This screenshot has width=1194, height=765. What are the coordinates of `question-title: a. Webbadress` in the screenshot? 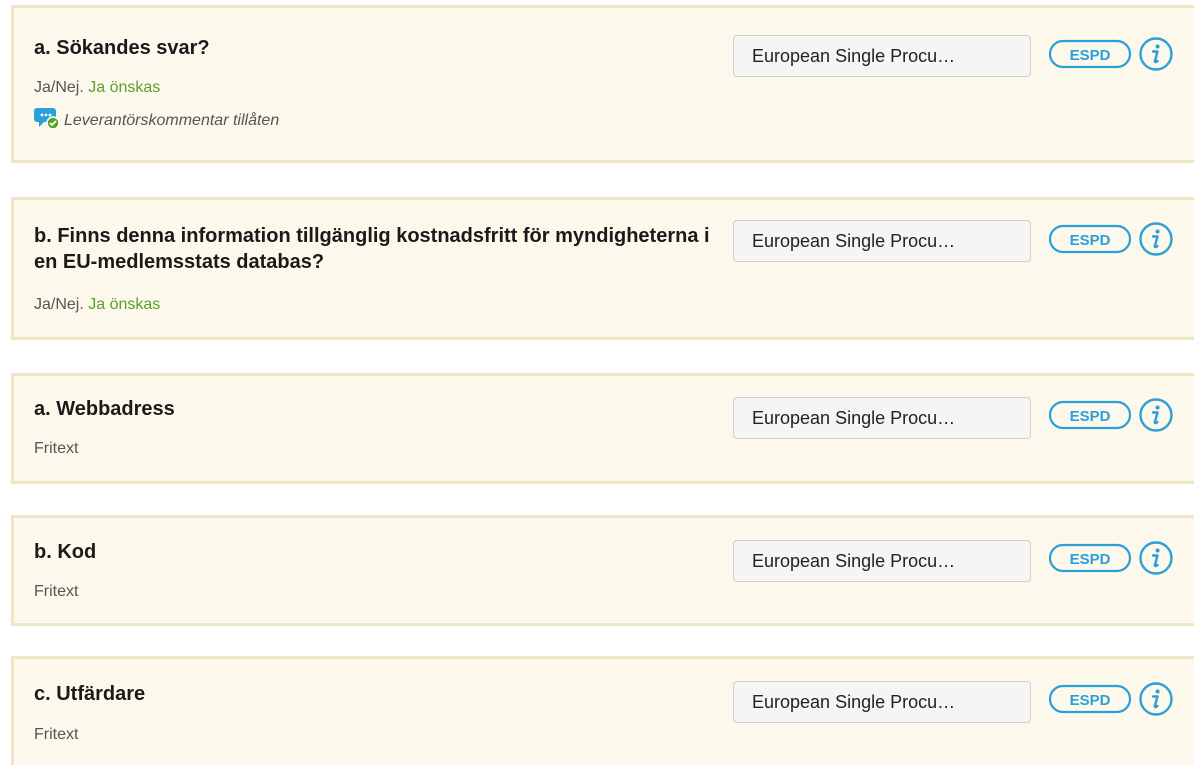 It's located at (104, 409).